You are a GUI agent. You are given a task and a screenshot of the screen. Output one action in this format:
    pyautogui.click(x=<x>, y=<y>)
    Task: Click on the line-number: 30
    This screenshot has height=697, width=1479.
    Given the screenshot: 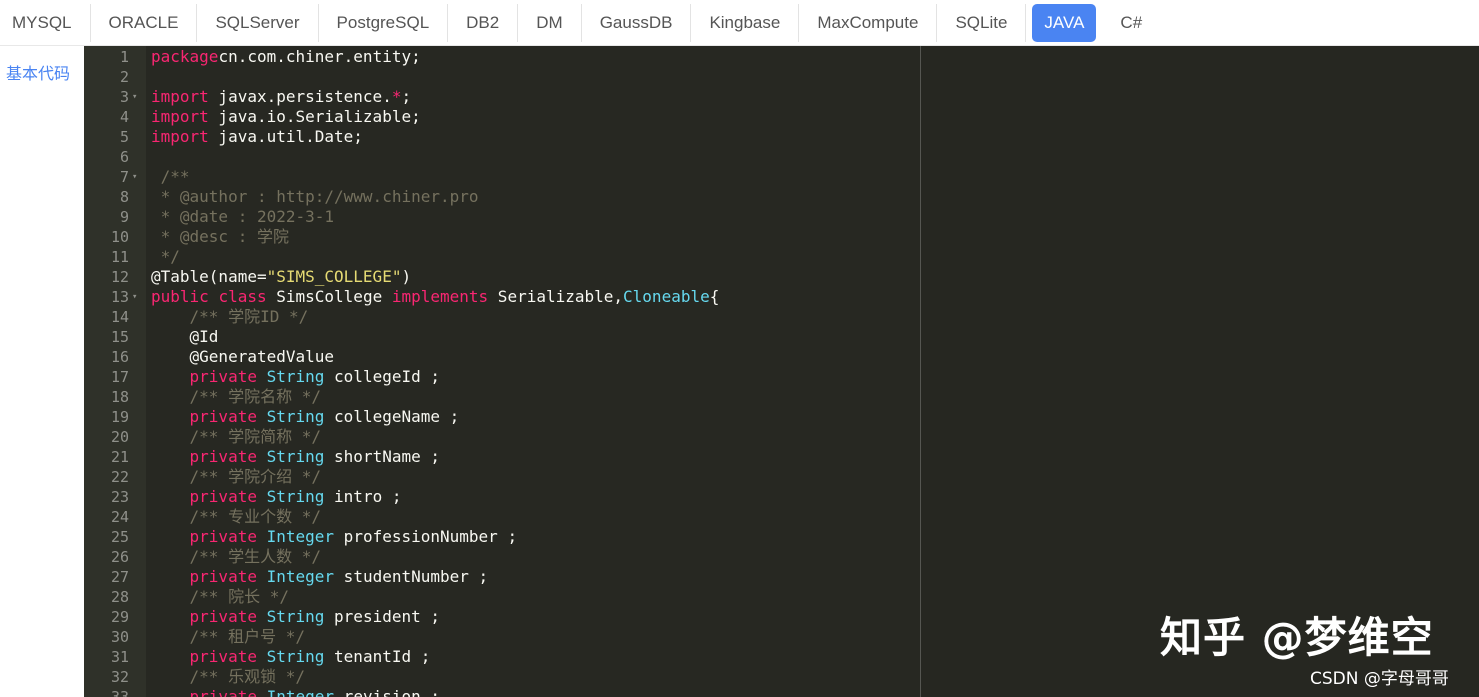 What is the action you would take?
    pyautogui.click(x=119, y=637)
    